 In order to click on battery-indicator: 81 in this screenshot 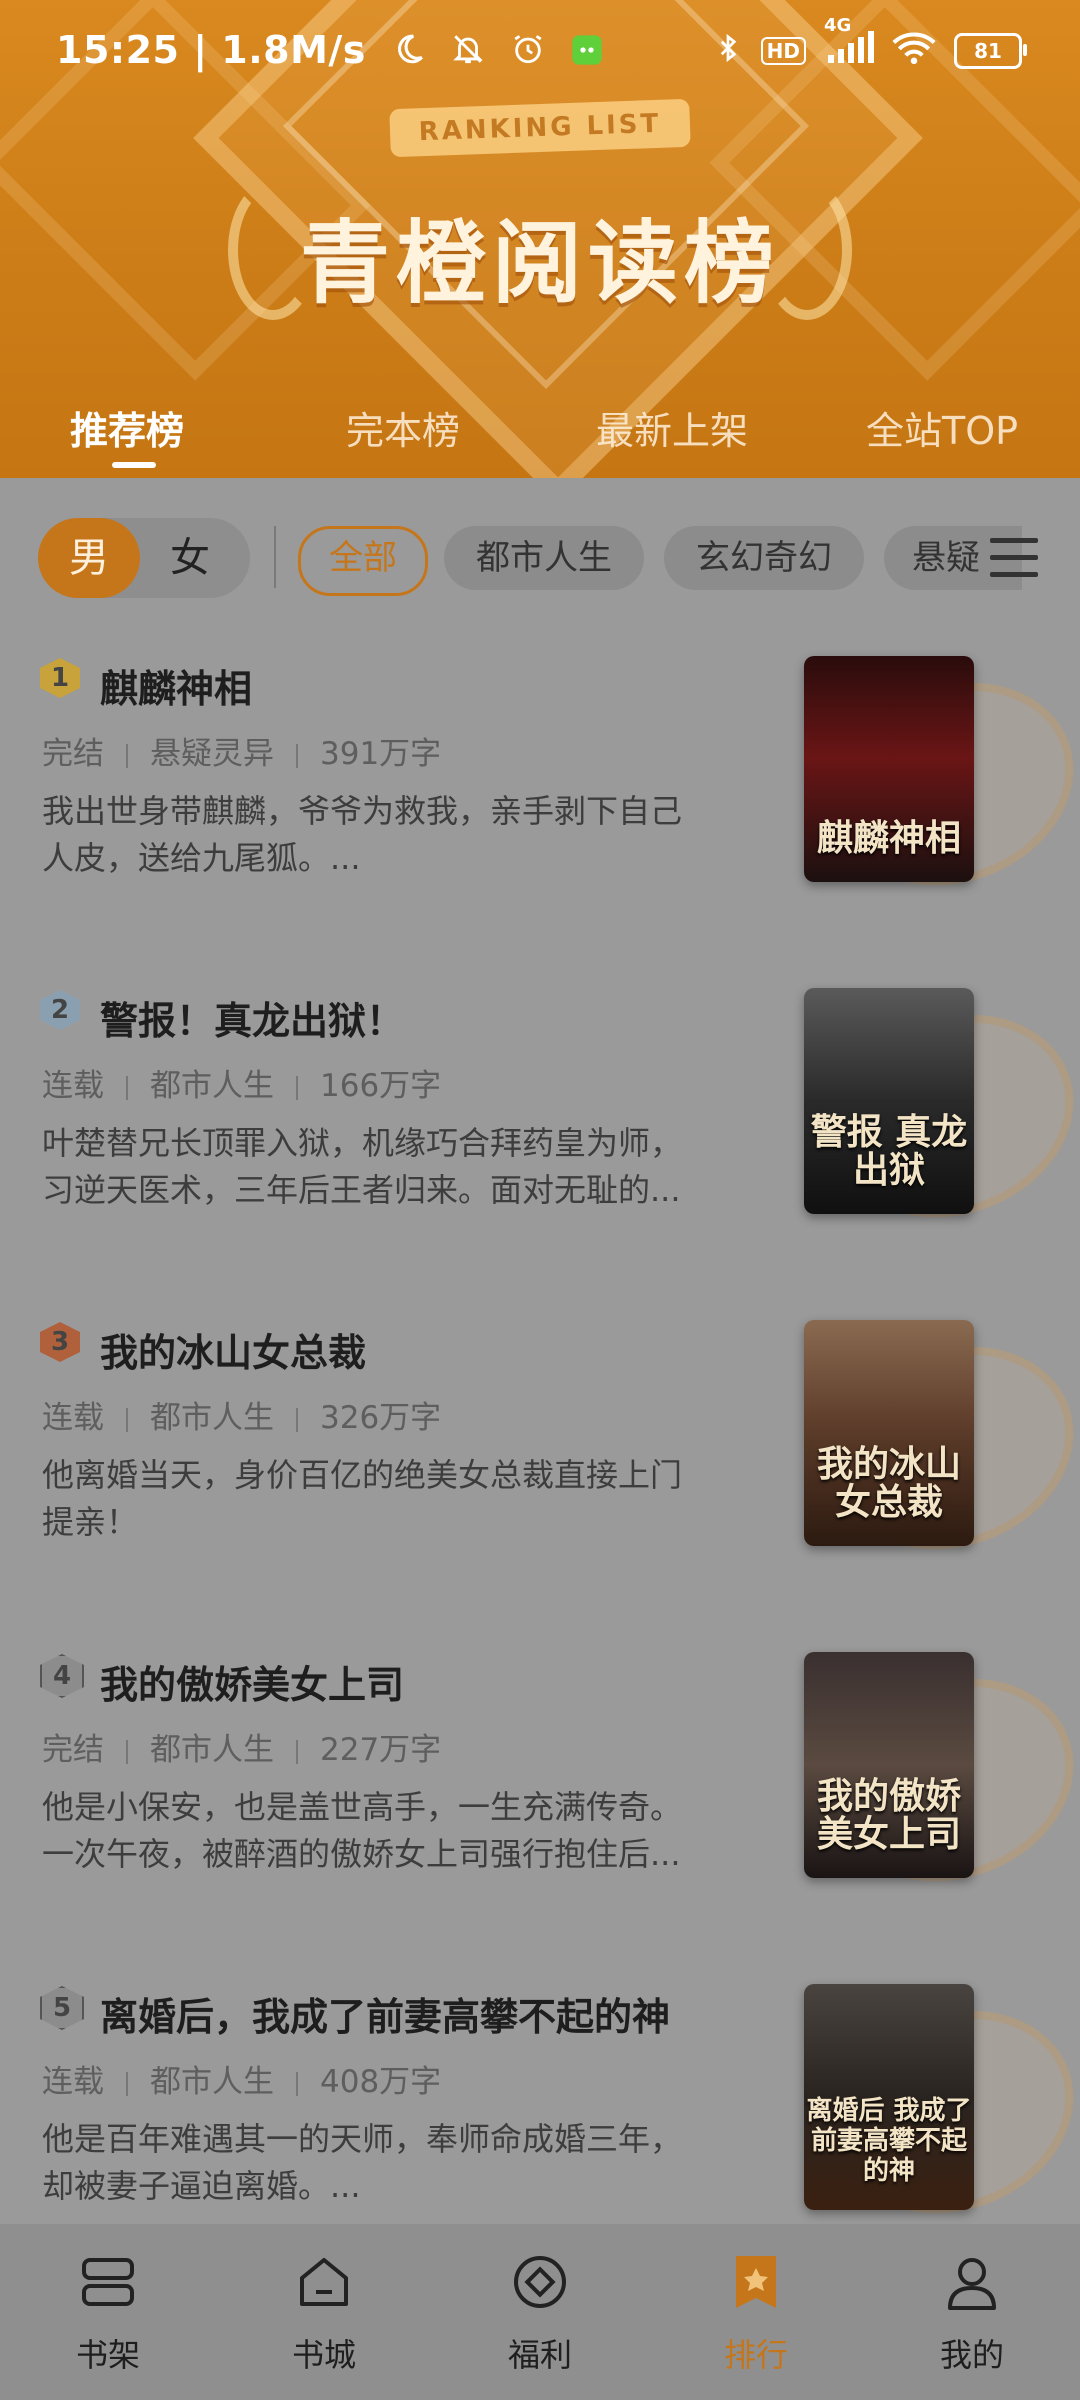, I will do `click(990, 51)`.